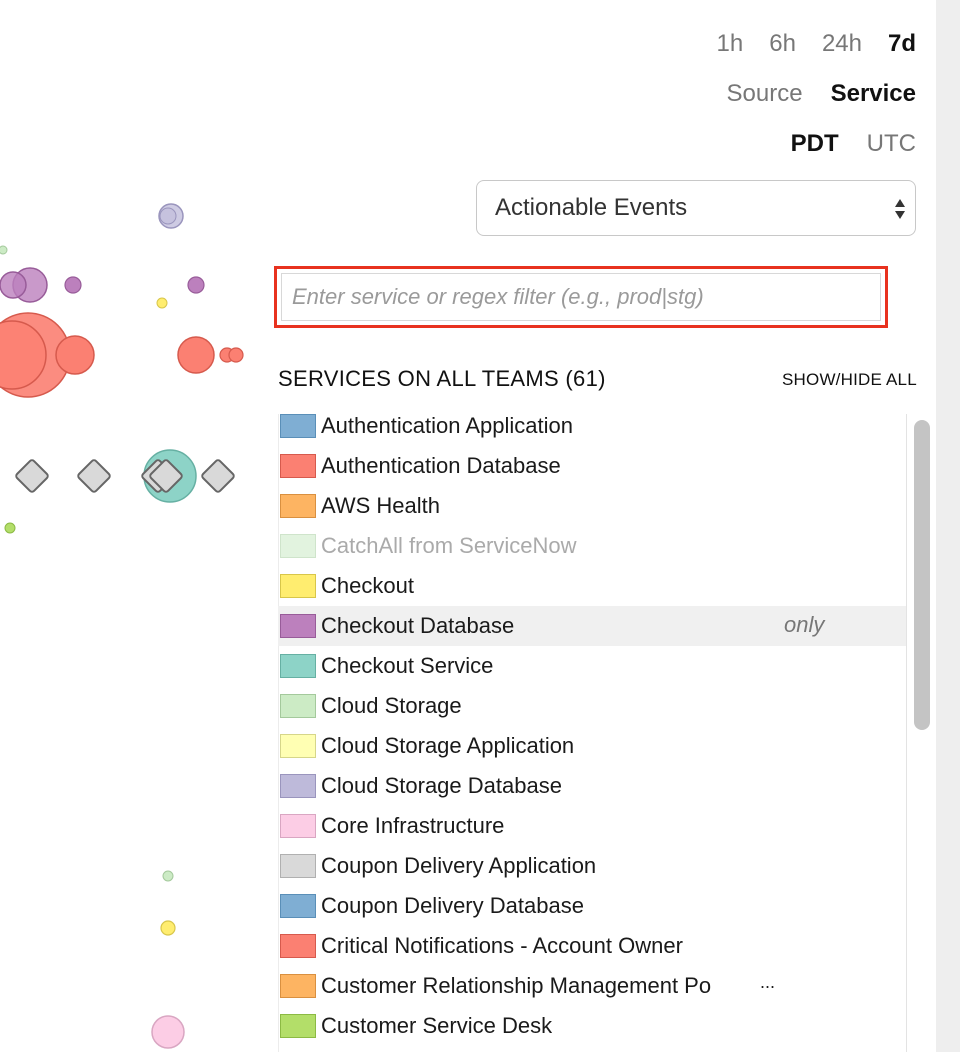  What do you see at coordinates (849, 380) in the screenshot?
I see `show-hide-all-button: SHOW/HIDE ALL` at bounding box center [849, 380].